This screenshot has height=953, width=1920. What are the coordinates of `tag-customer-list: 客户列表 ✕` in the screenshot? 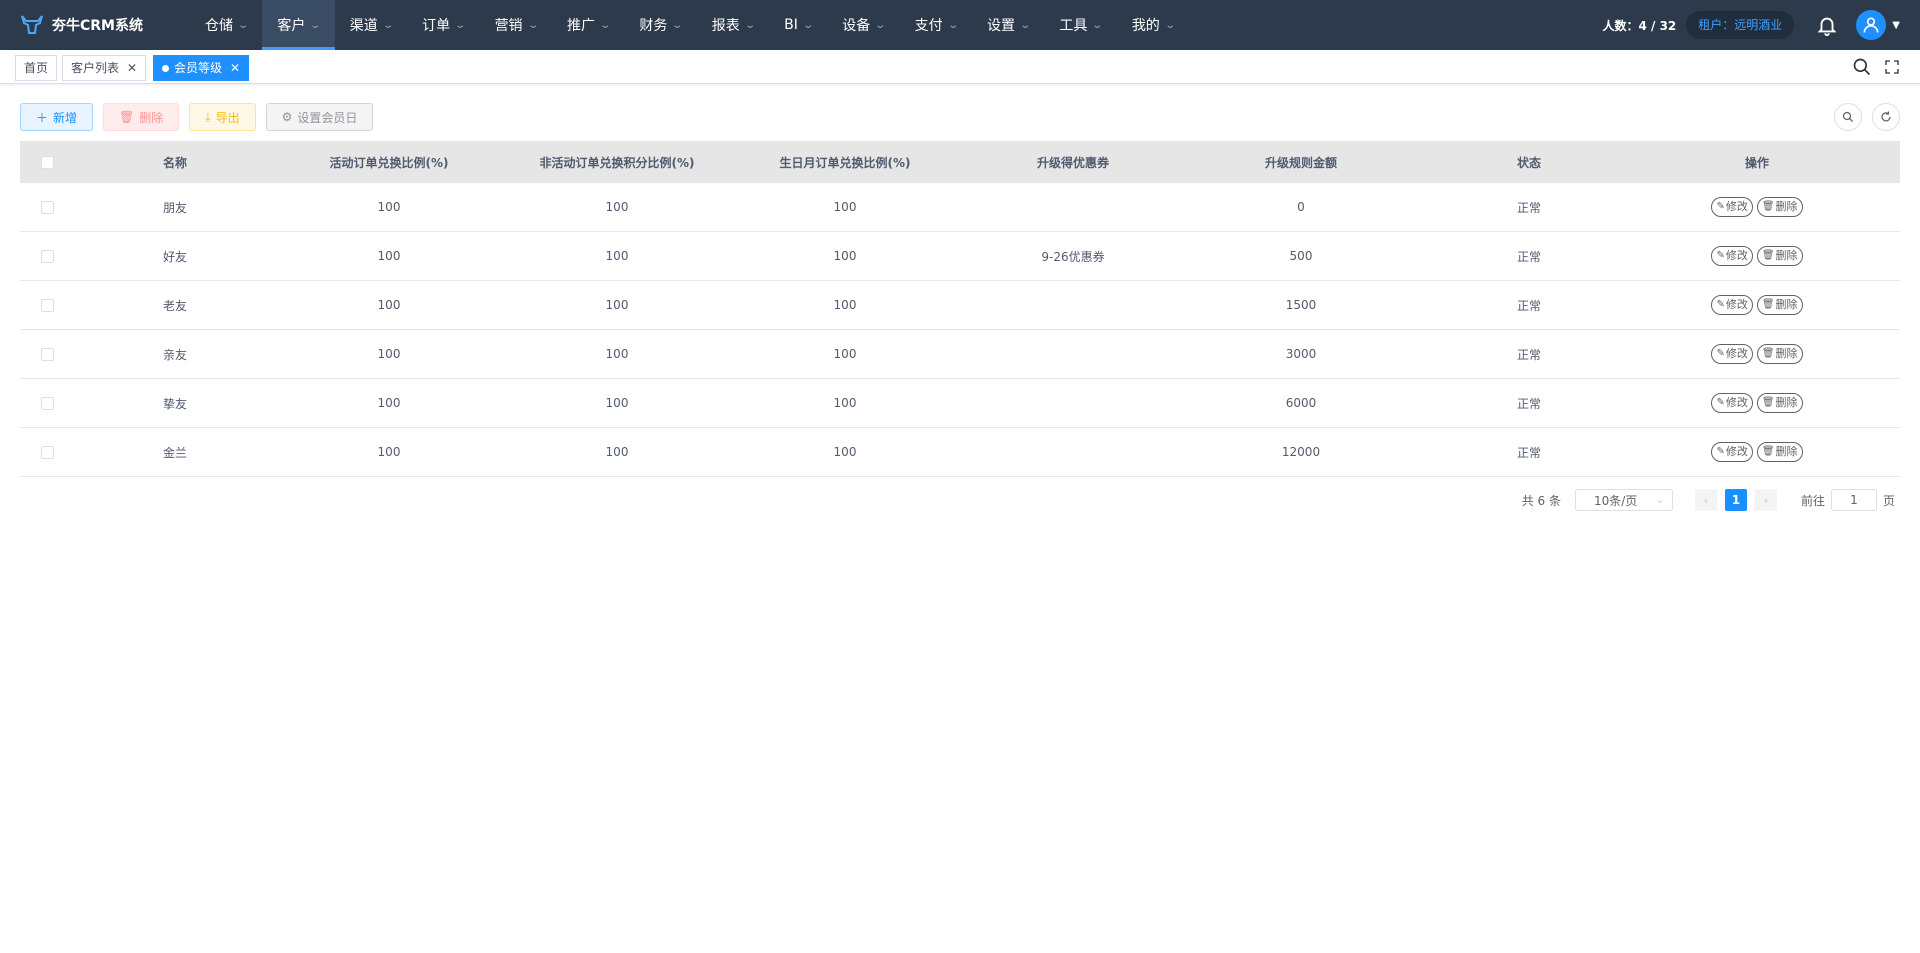 It's located at (104, 68).